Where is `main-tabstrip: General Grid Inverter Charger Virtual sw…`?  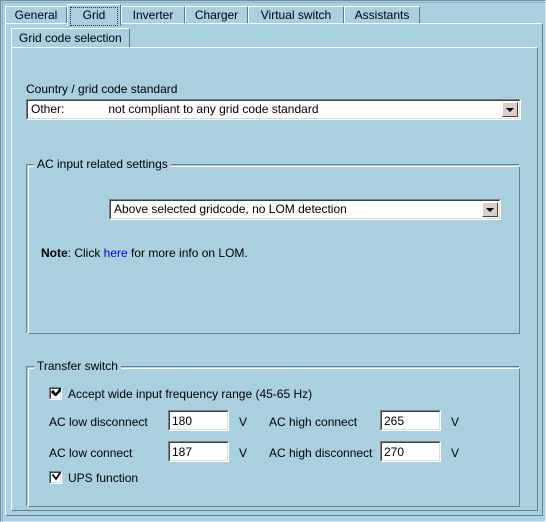 main-tabstrip: General Grid Inverter Charger Virtual sw… is located at coordinates (274, 15).